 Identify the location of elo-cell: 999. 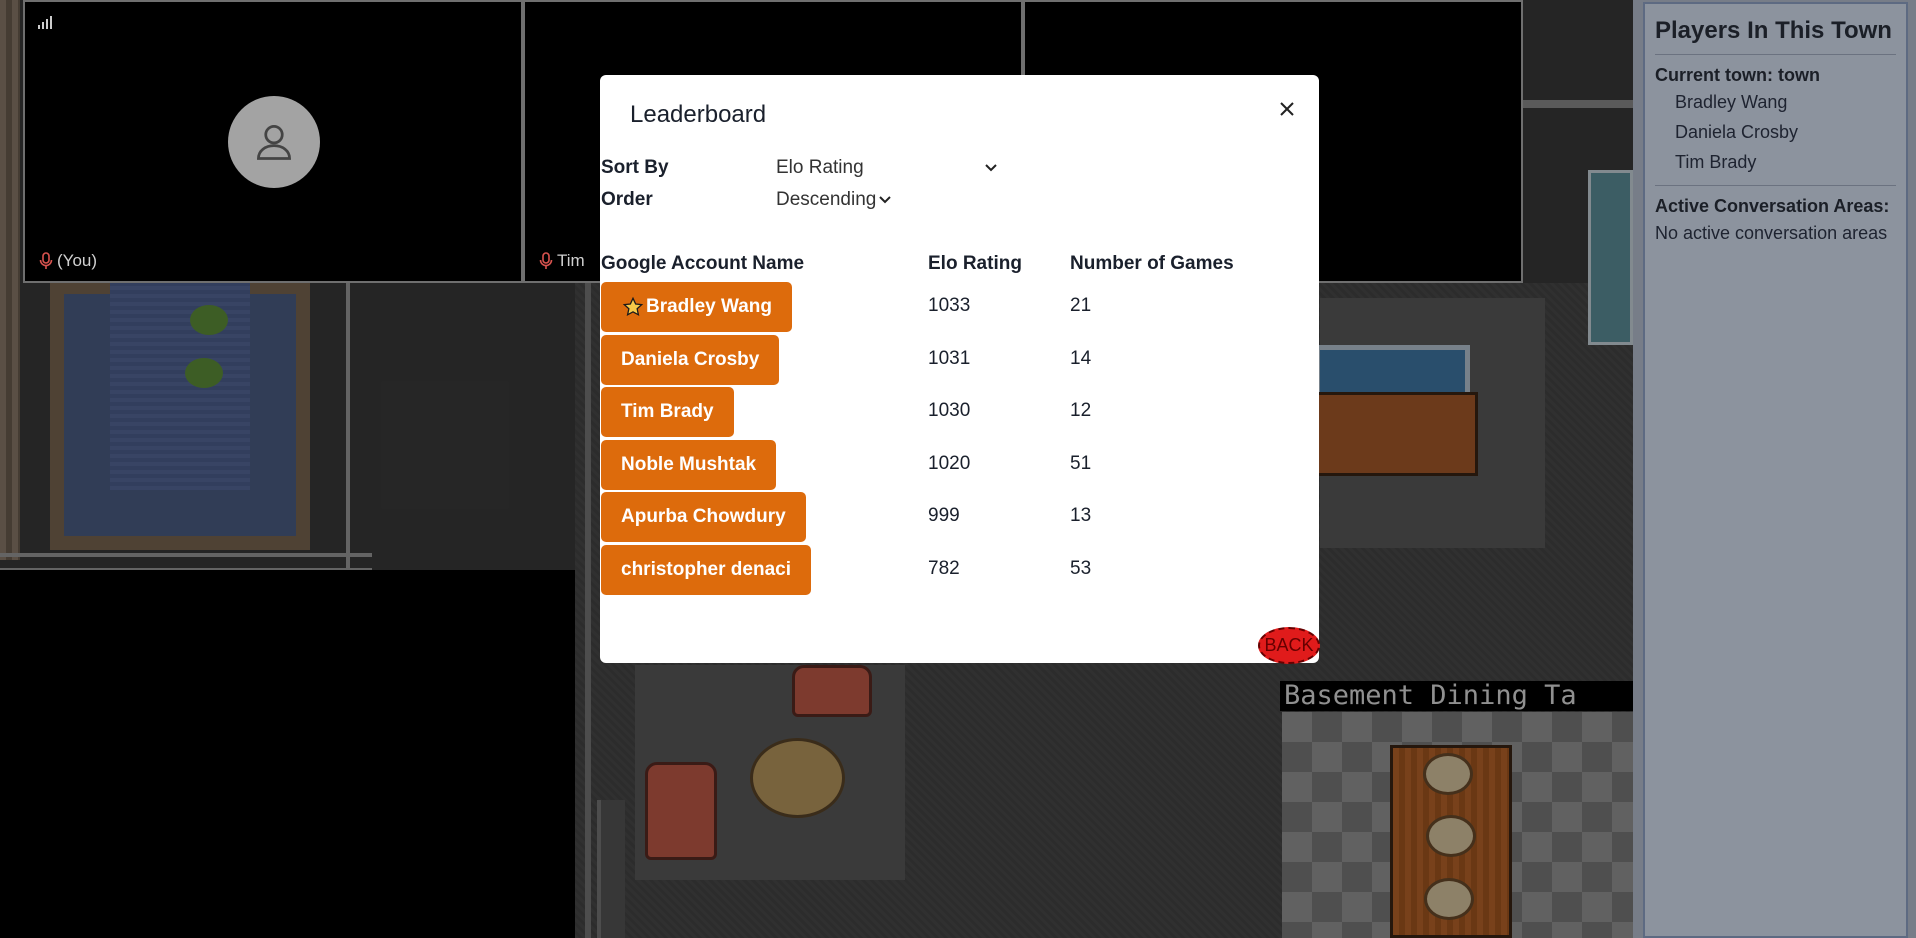
(944, 515).